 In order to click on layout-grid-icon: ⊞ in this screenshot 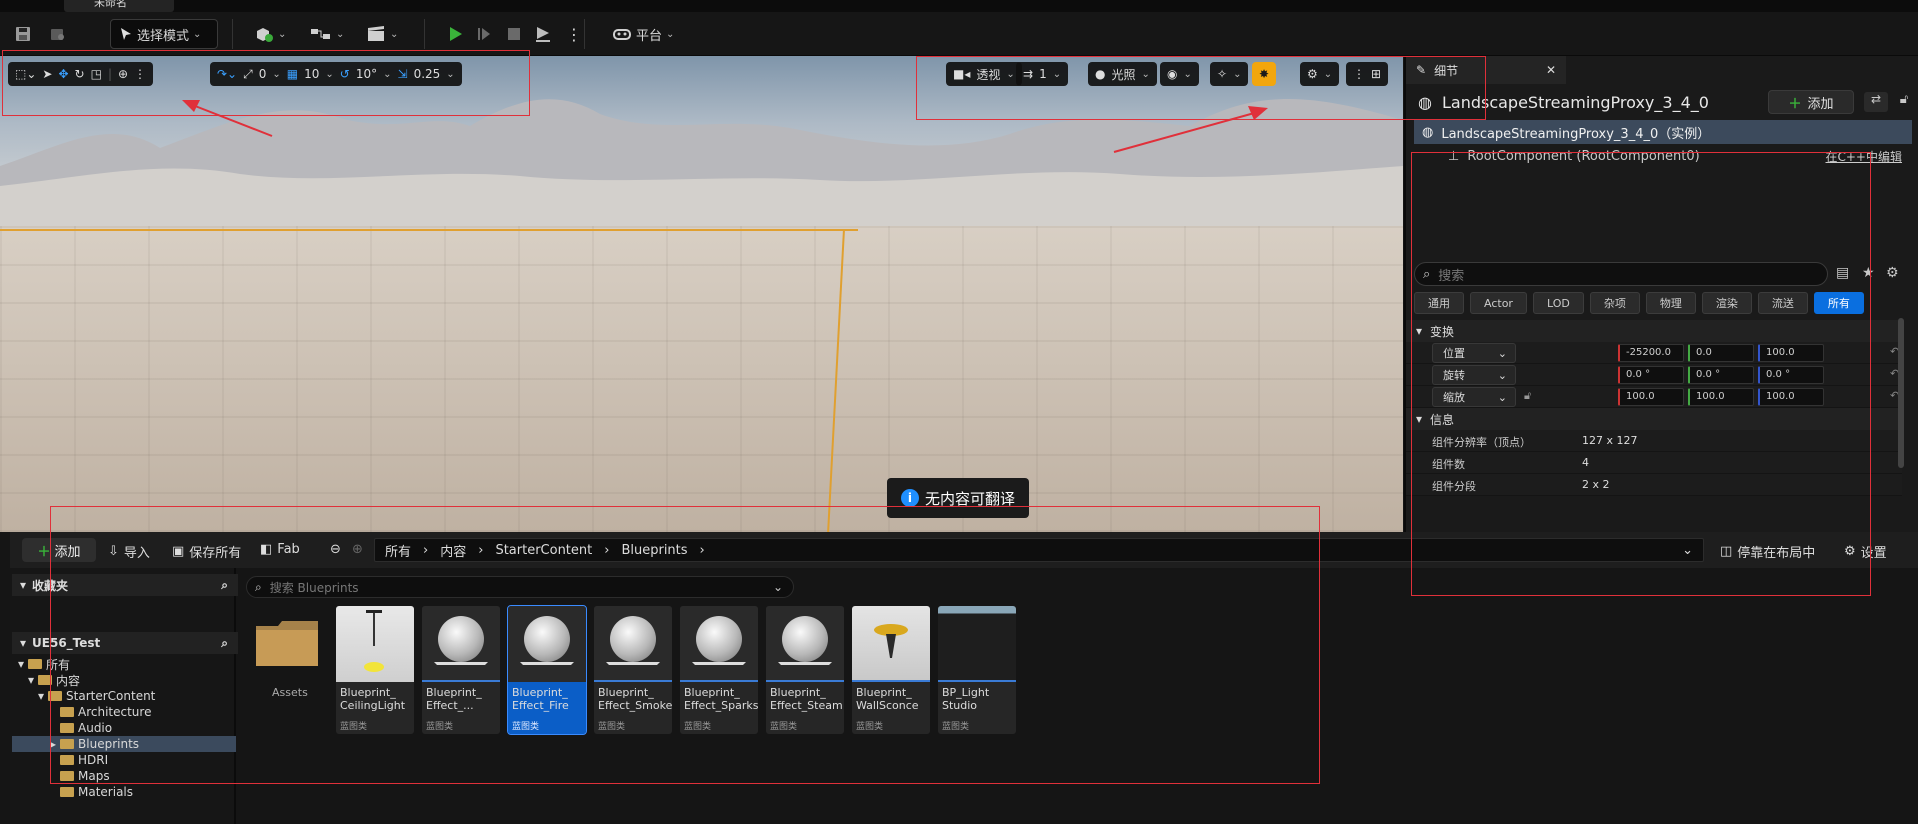, I will do `click(1376, 74)`.